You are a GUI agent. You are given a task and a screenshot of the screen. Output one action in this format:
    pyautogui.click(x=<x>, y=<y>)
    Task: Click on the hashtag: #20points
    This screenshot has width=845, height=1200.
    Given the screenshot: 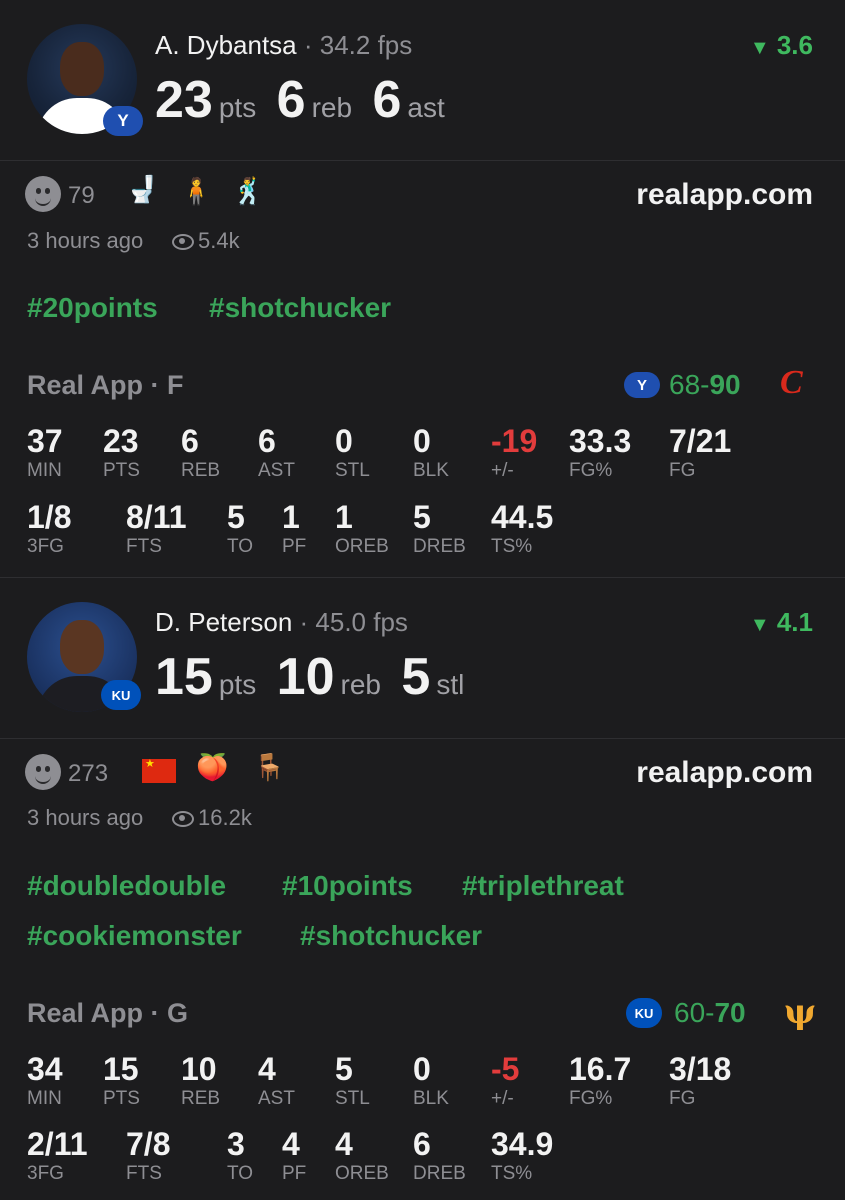 What is the action you would take?
    pyautogui.click(x=92, y=308)
    